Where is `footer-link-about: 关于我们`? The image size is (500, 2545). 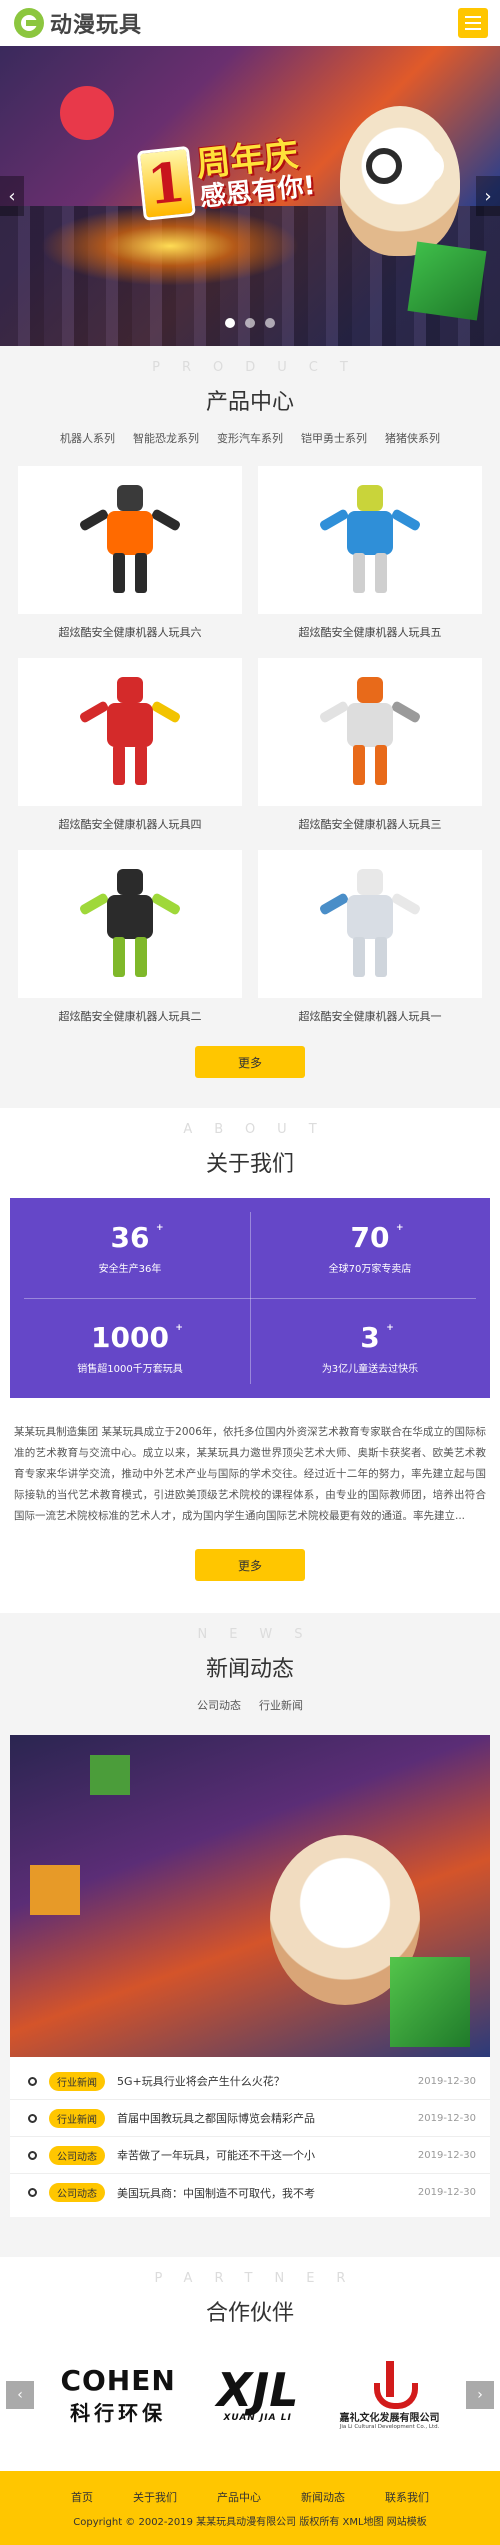
footer-link-about: 关于我们 is located at coordinates (155, 2497).